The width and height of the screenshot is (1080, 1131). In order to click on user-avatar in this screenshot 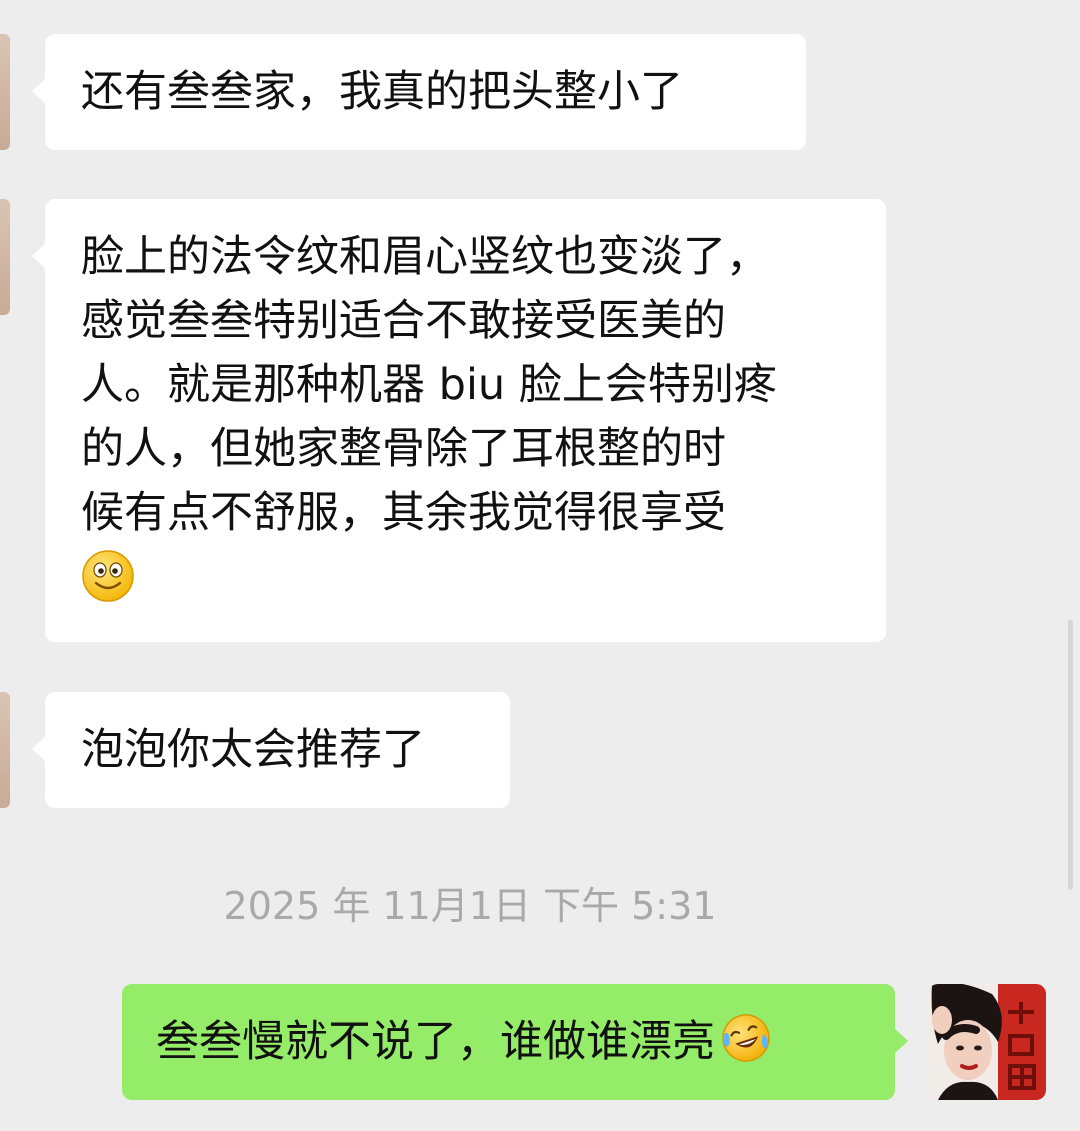, I will do `click(987, 1042)`.